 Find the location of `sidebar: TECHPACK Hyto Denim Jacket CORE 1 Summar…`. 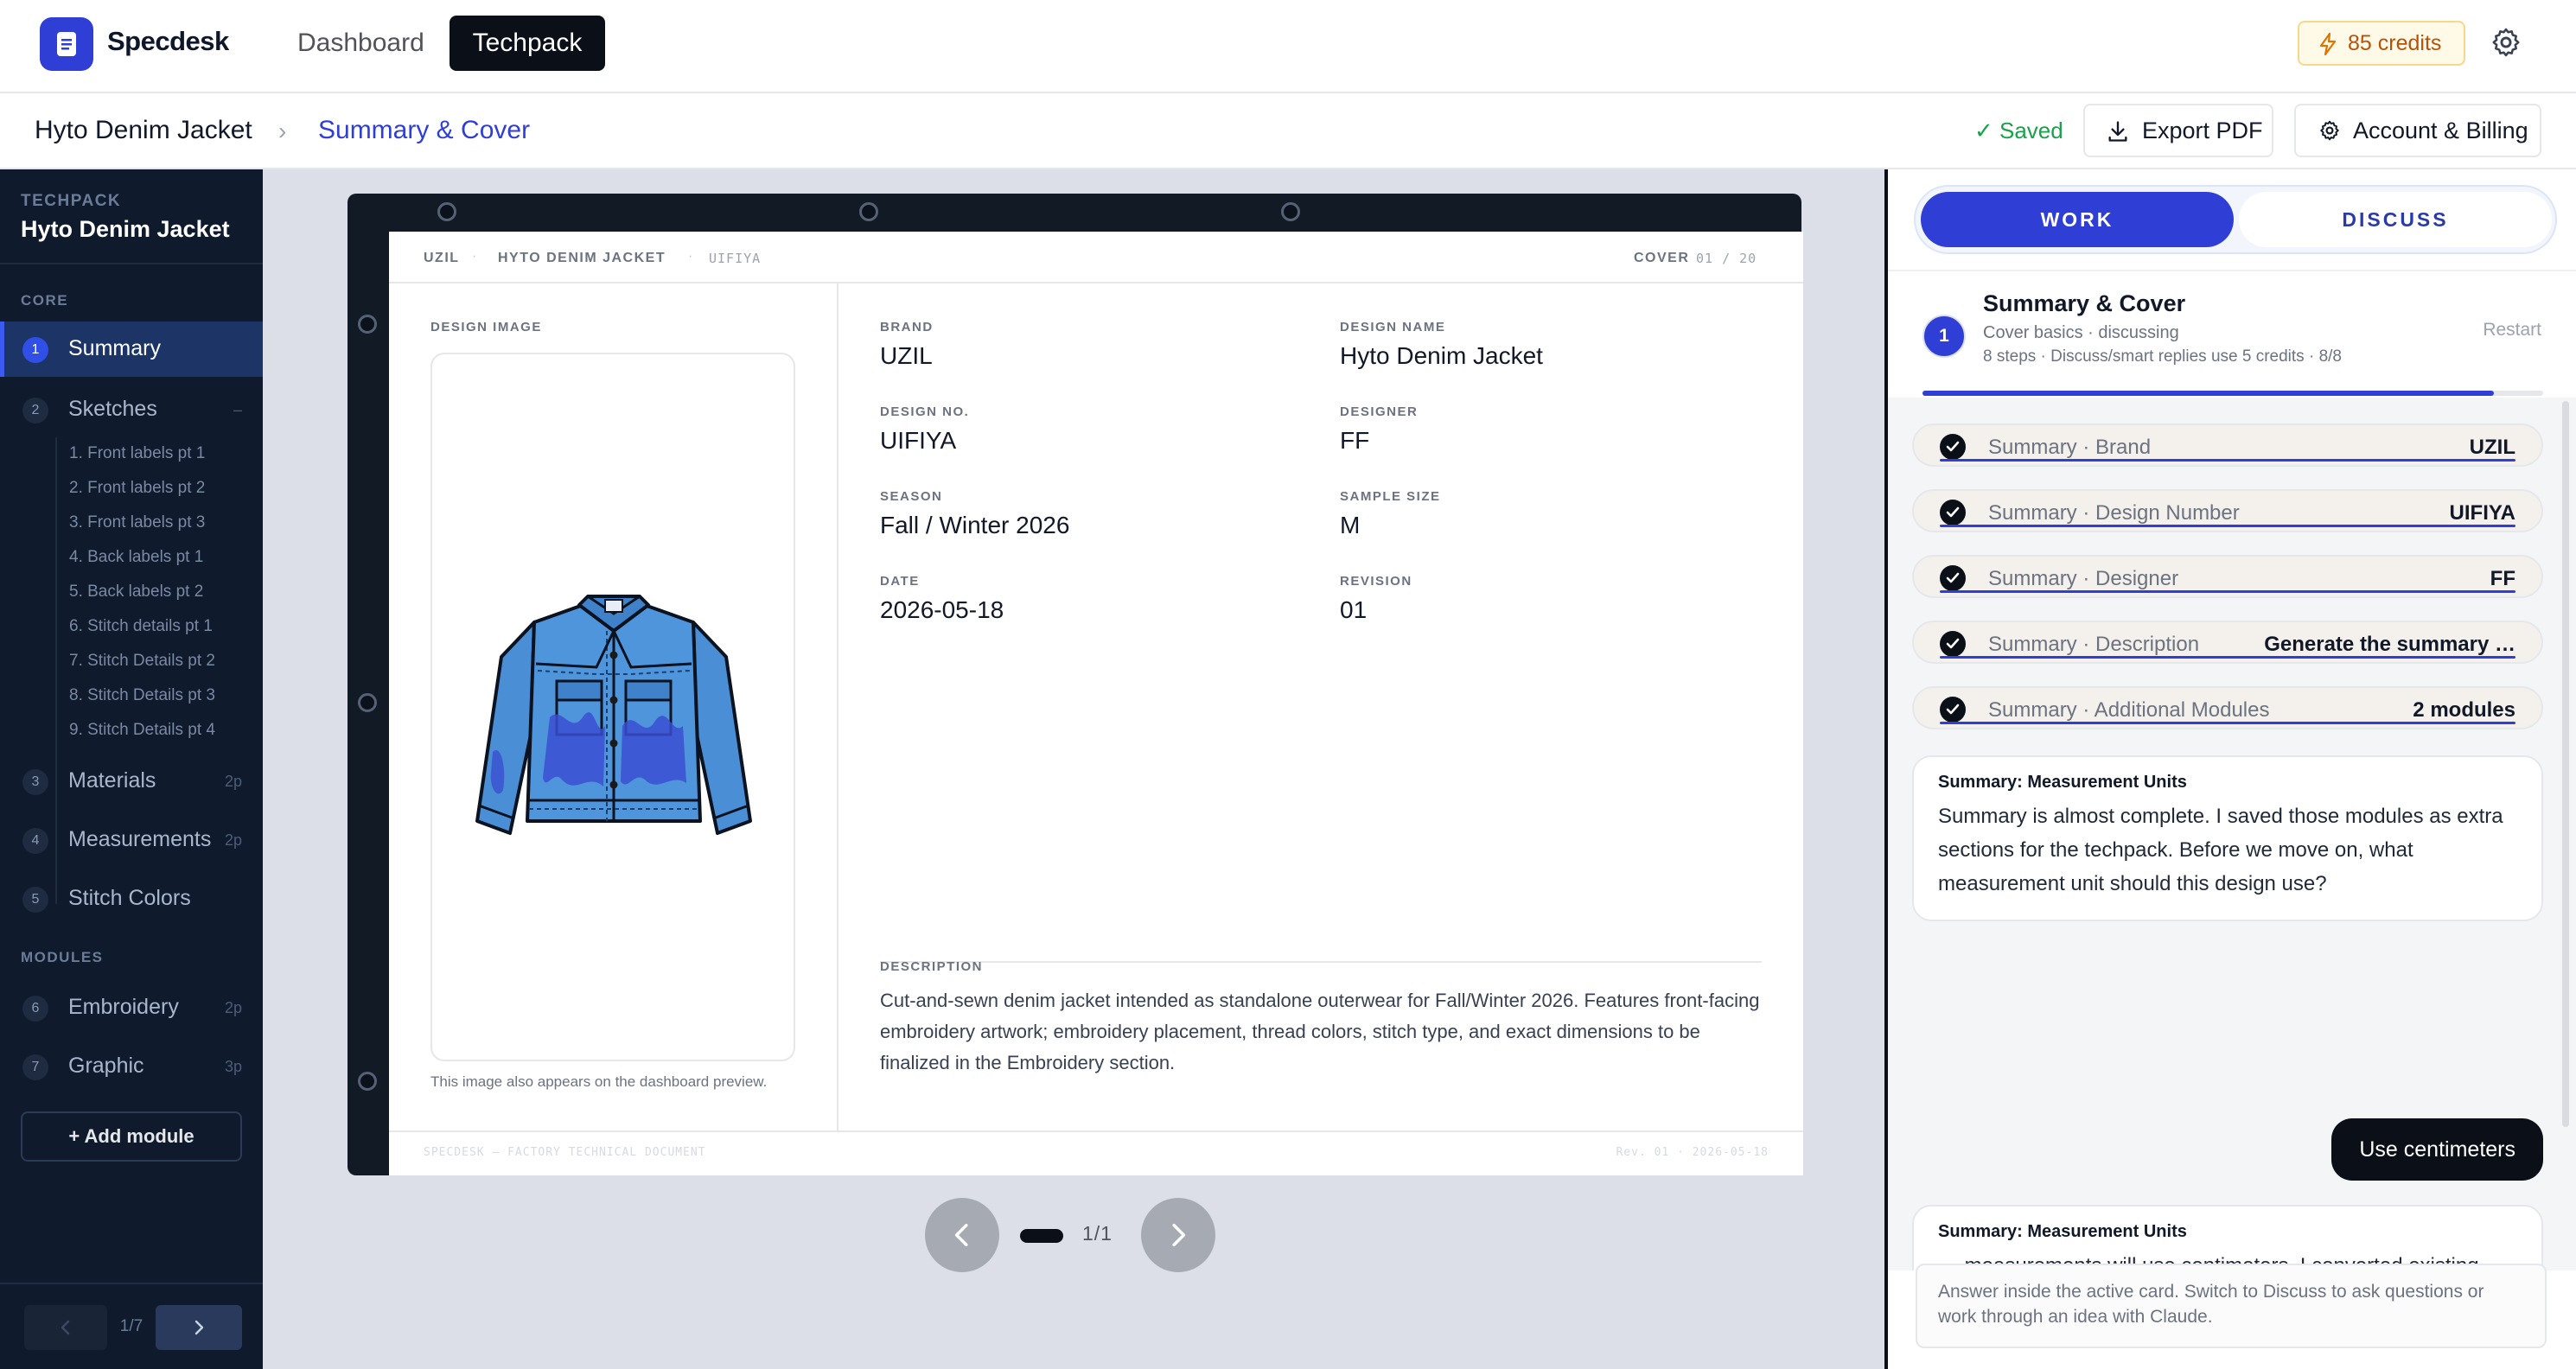

sidebar: TECHPACK Hyto Denim Jacket CORE 1 Summar… is located at coordinates (131, 769).